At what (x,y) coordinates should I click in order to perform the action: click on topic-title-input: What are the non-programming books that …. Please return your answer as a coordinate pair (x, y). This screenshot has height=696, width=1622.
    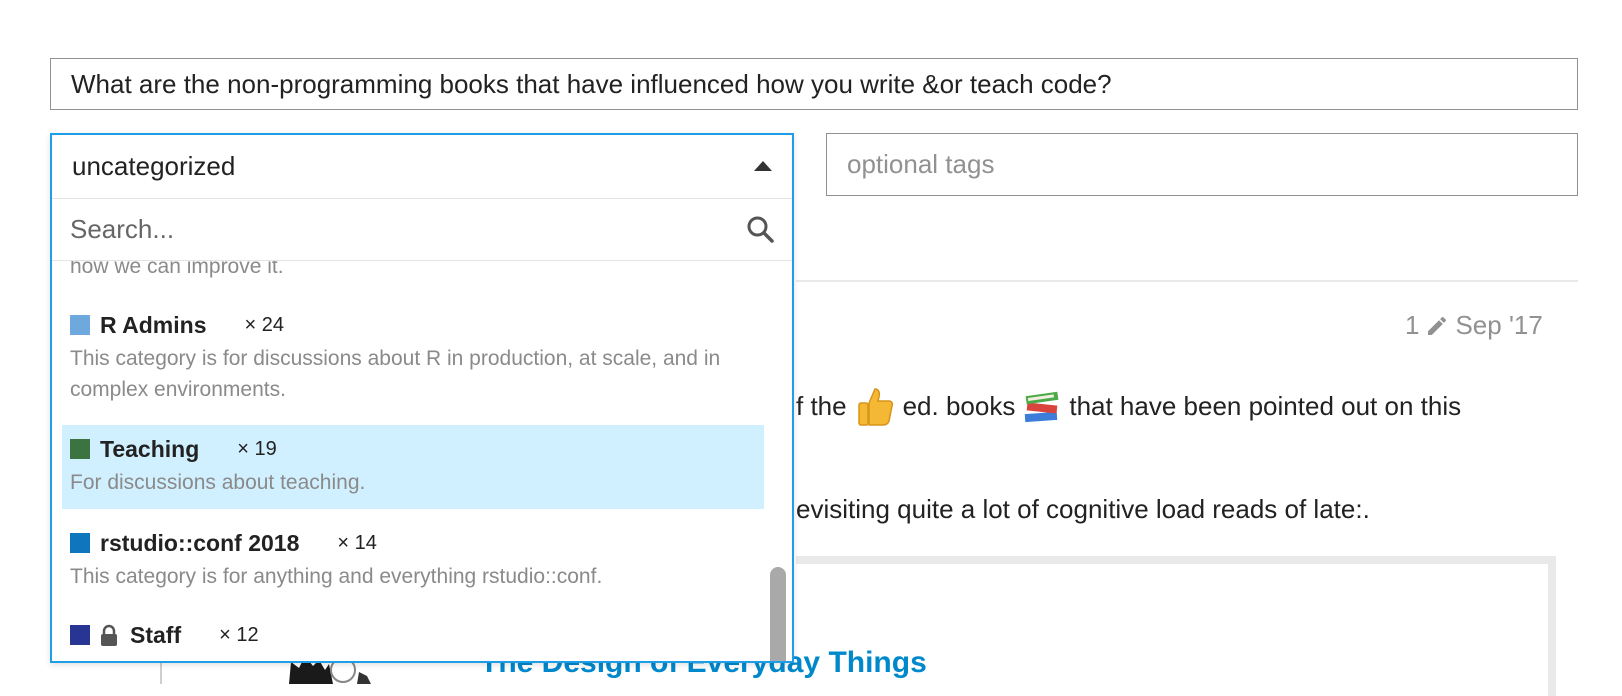
    Looking at the image, I should click on (814, 84).